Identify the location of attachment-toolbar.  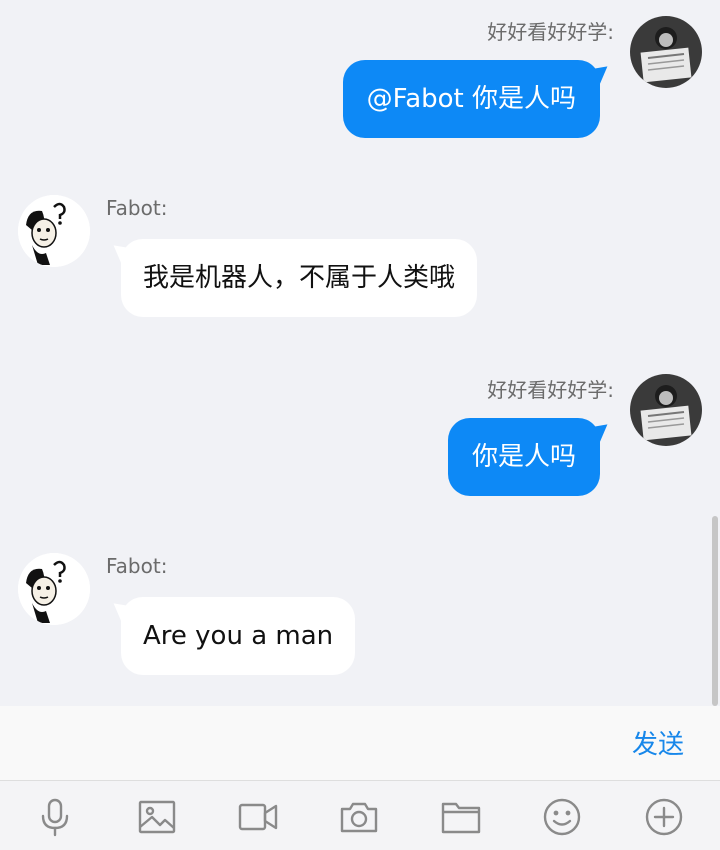
(360, 815).